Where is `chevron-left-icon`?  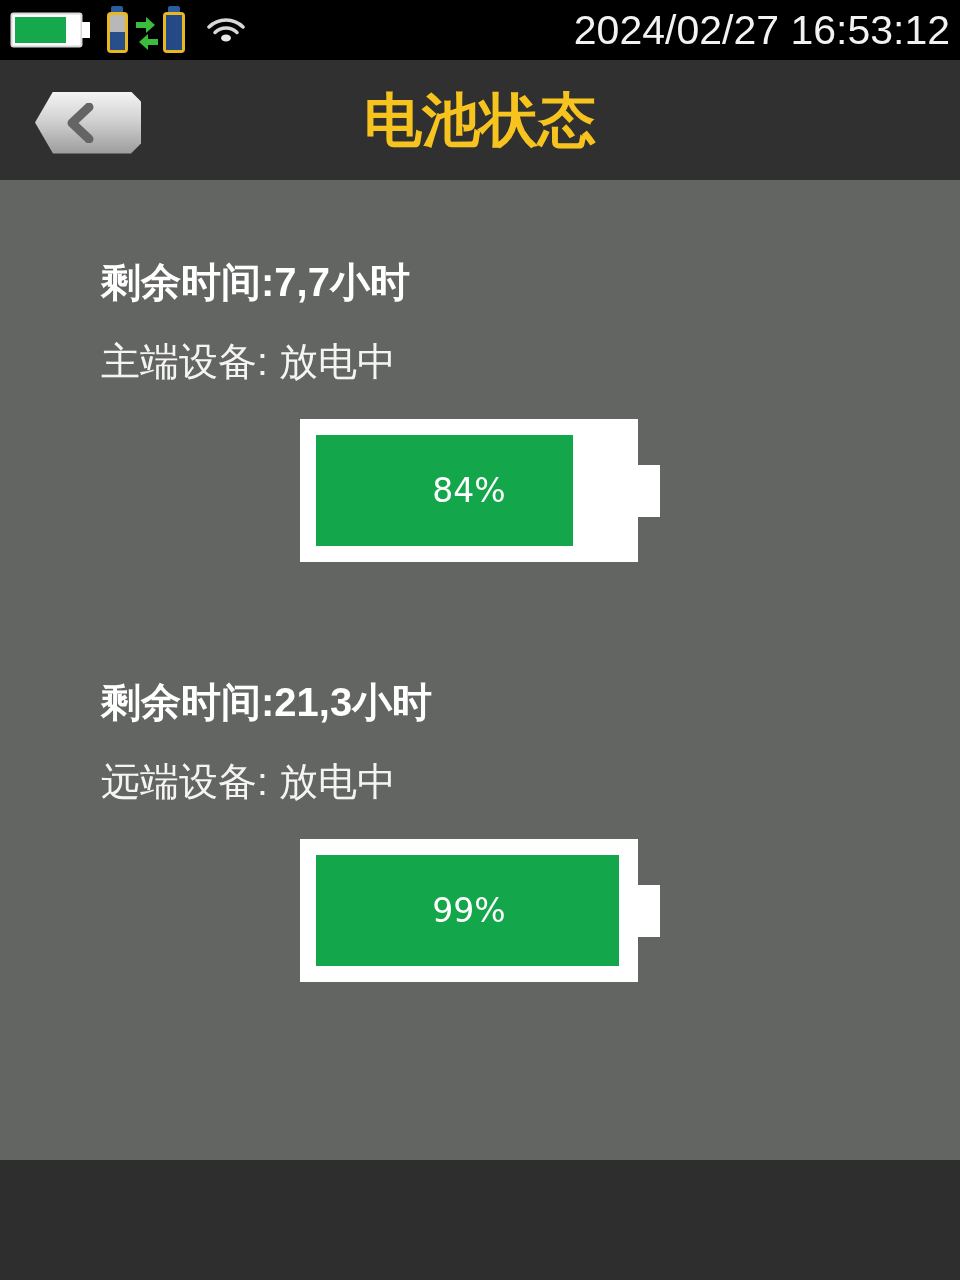
chevron-left-icon is located at coordinates (80, 122).